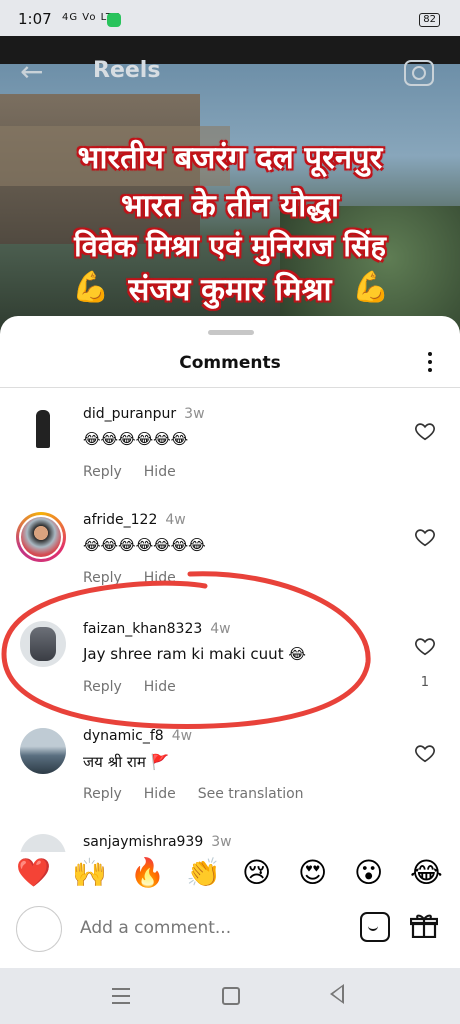 The image size is (460, 1024). Describe the element at coordinates (126, 762) in the screenshot. I see `comment-text: जय श्री राम 🚩` at that location.